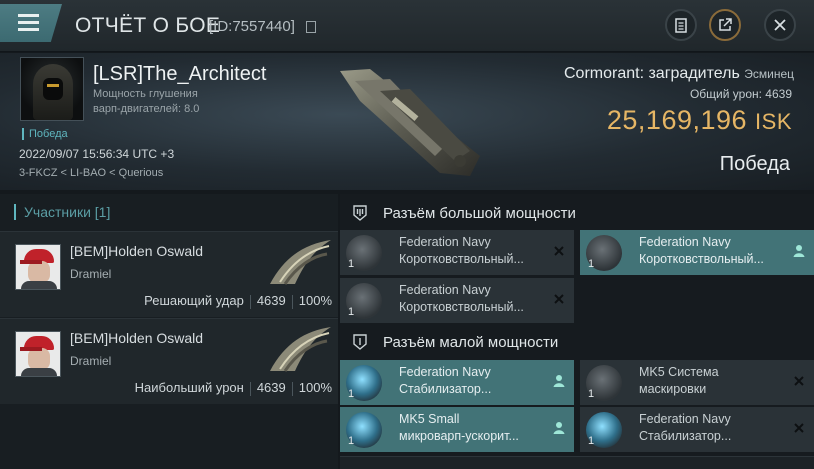 The width and height of the screenshot is (814, 469). Describe the element at coordinates (145, 94) in the screenshot. I see `scram-strength-label: Мощность глушения` at that location.